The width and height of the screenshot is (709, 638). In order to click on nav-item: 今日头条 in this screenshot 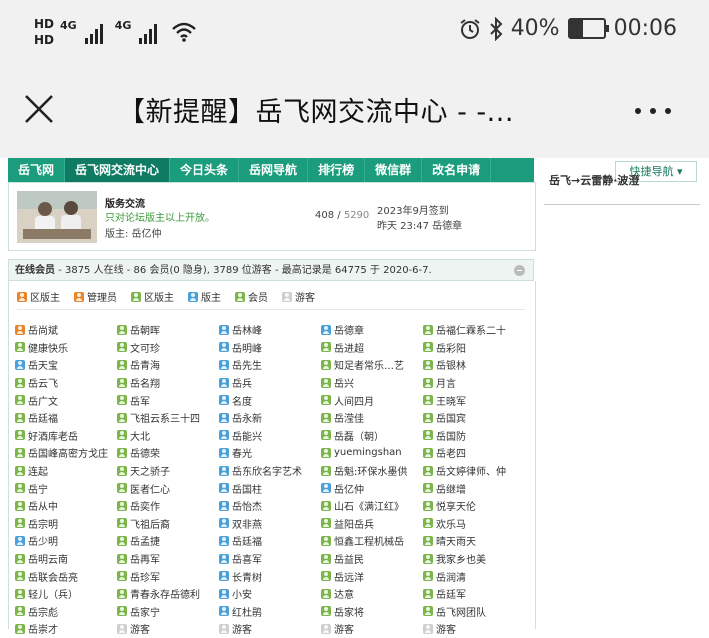, I will do `click(205, 170)`.